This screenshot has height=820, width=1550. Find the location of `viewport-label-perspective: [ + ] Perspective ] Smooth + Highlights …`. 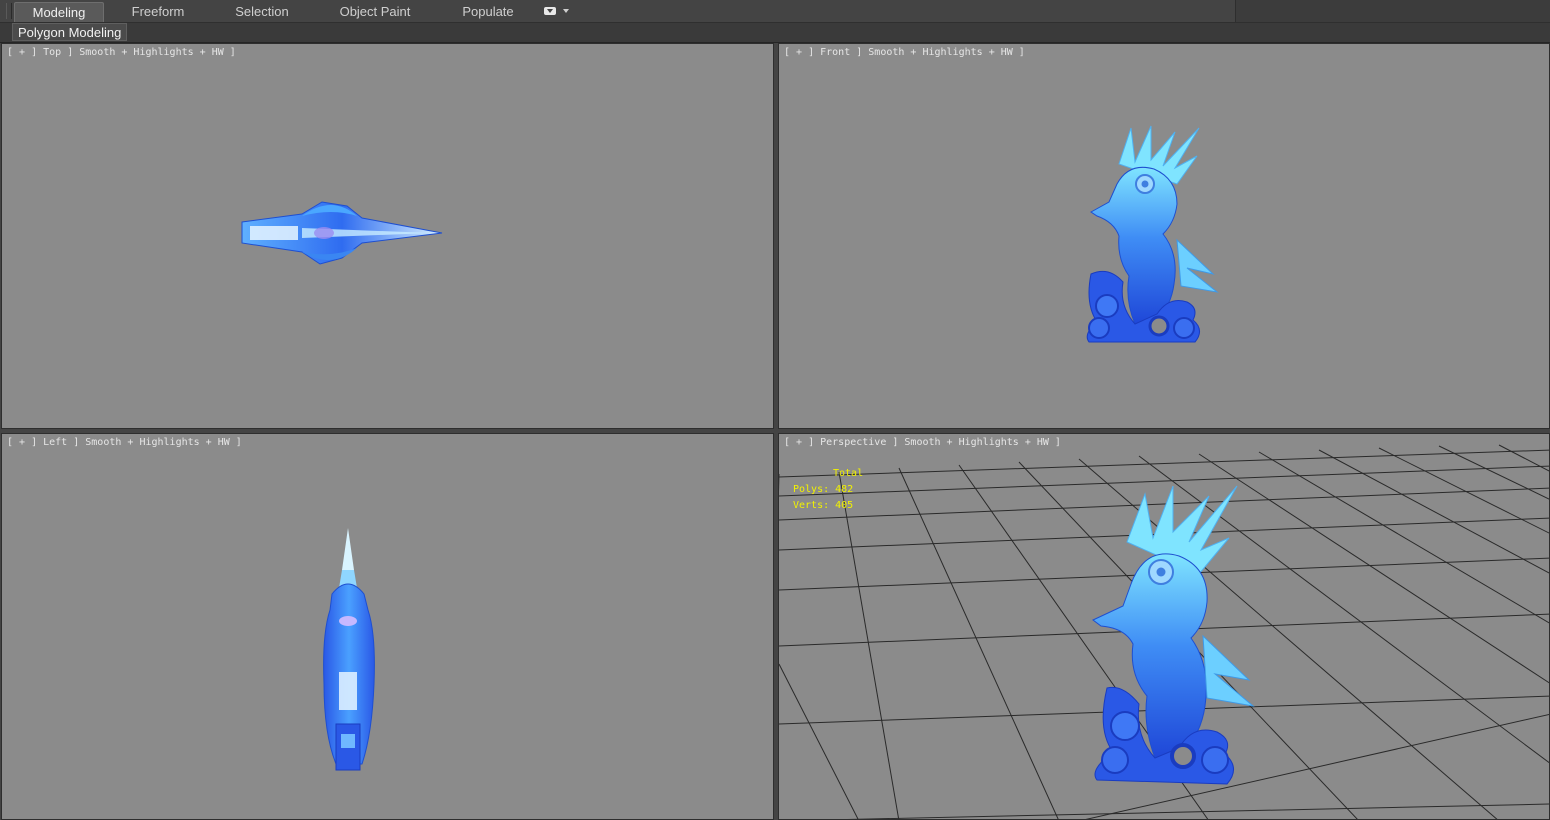

viewport-label-perspective: [ + ] Perspective ] Smooth + Highlights … is located at coordinates (922, 442).